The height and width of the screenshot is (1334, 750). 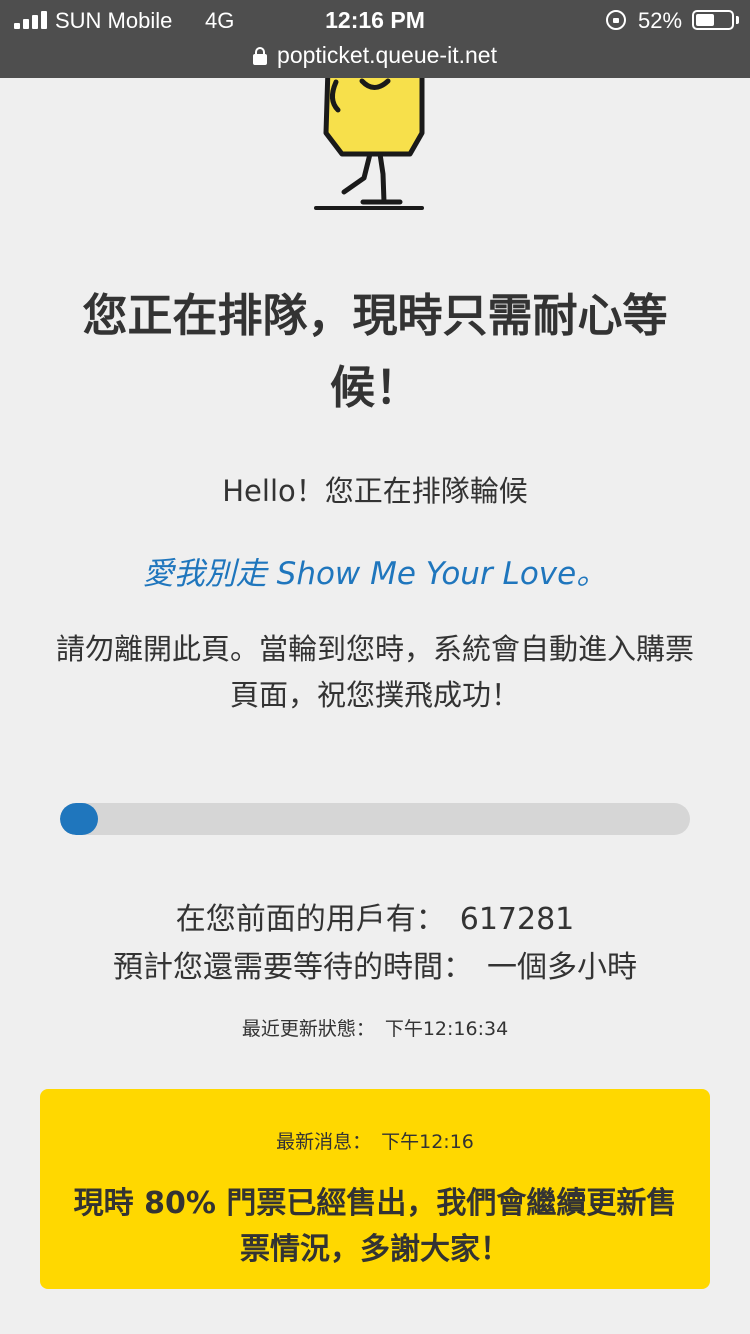 I want to click on message-label: 最新消息：, so click(x=324, y=1142).